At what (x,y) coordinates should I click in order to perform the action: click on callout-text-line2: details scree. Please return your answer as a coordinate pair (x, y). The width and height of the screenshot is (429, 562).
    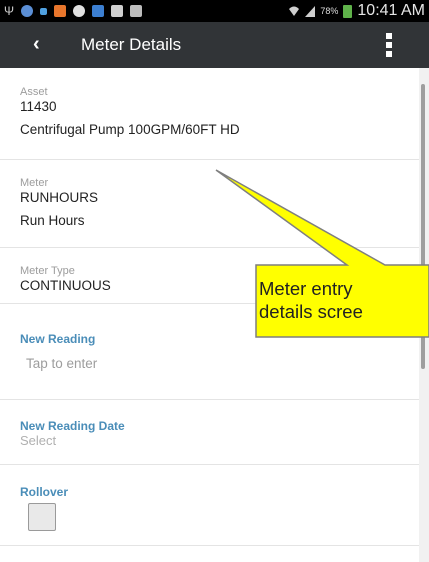
    Looking at the image, I should click on (311, 311).